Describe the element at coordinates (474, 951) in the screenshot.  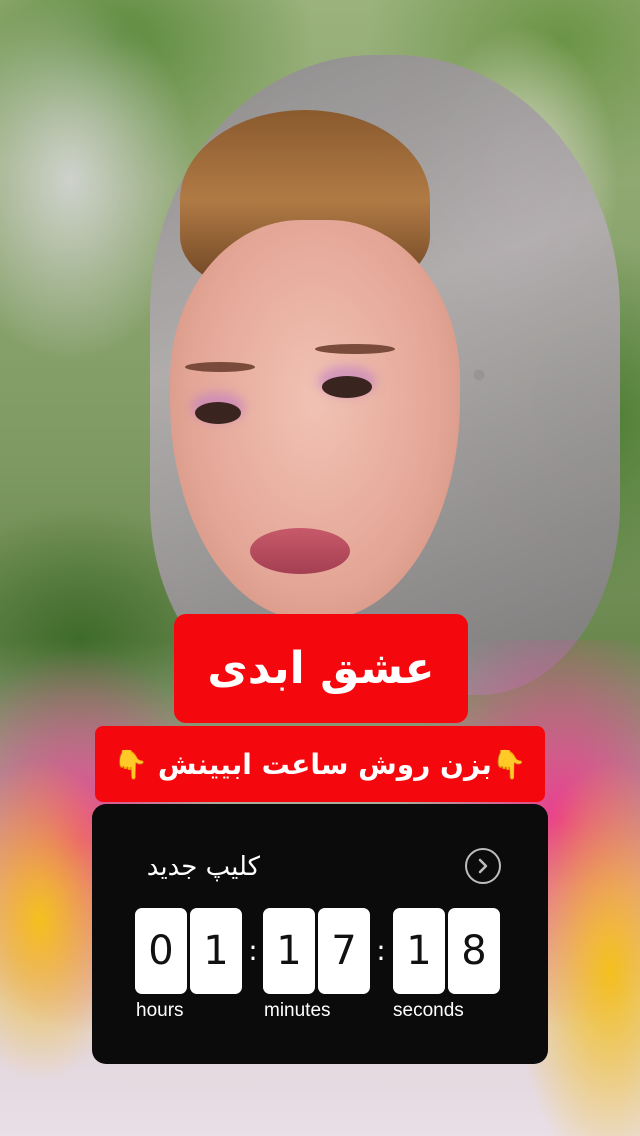
I see `seconds-digit-2: 8` at that location.